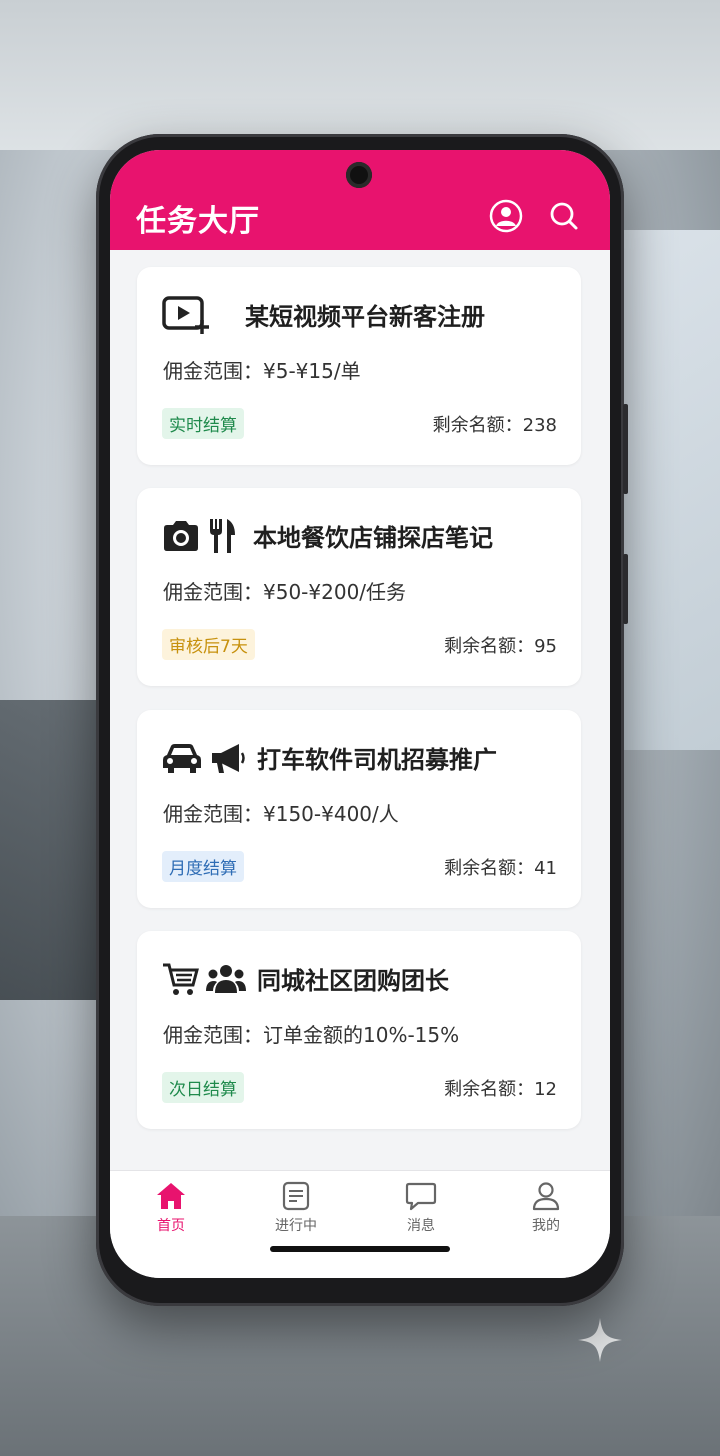 The image size is (720, 1456). I want to click on tab-messages: 消息, so click(421, 1211).